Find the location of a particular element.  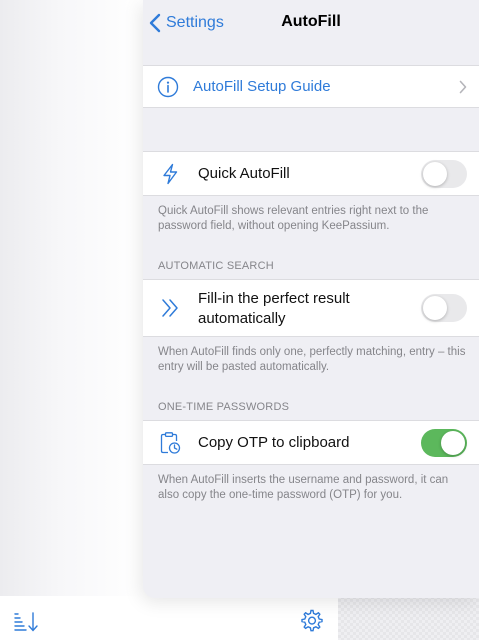

perfect-result-row: Fill-in the perfect result automatically is located at coordinates (311, 308).